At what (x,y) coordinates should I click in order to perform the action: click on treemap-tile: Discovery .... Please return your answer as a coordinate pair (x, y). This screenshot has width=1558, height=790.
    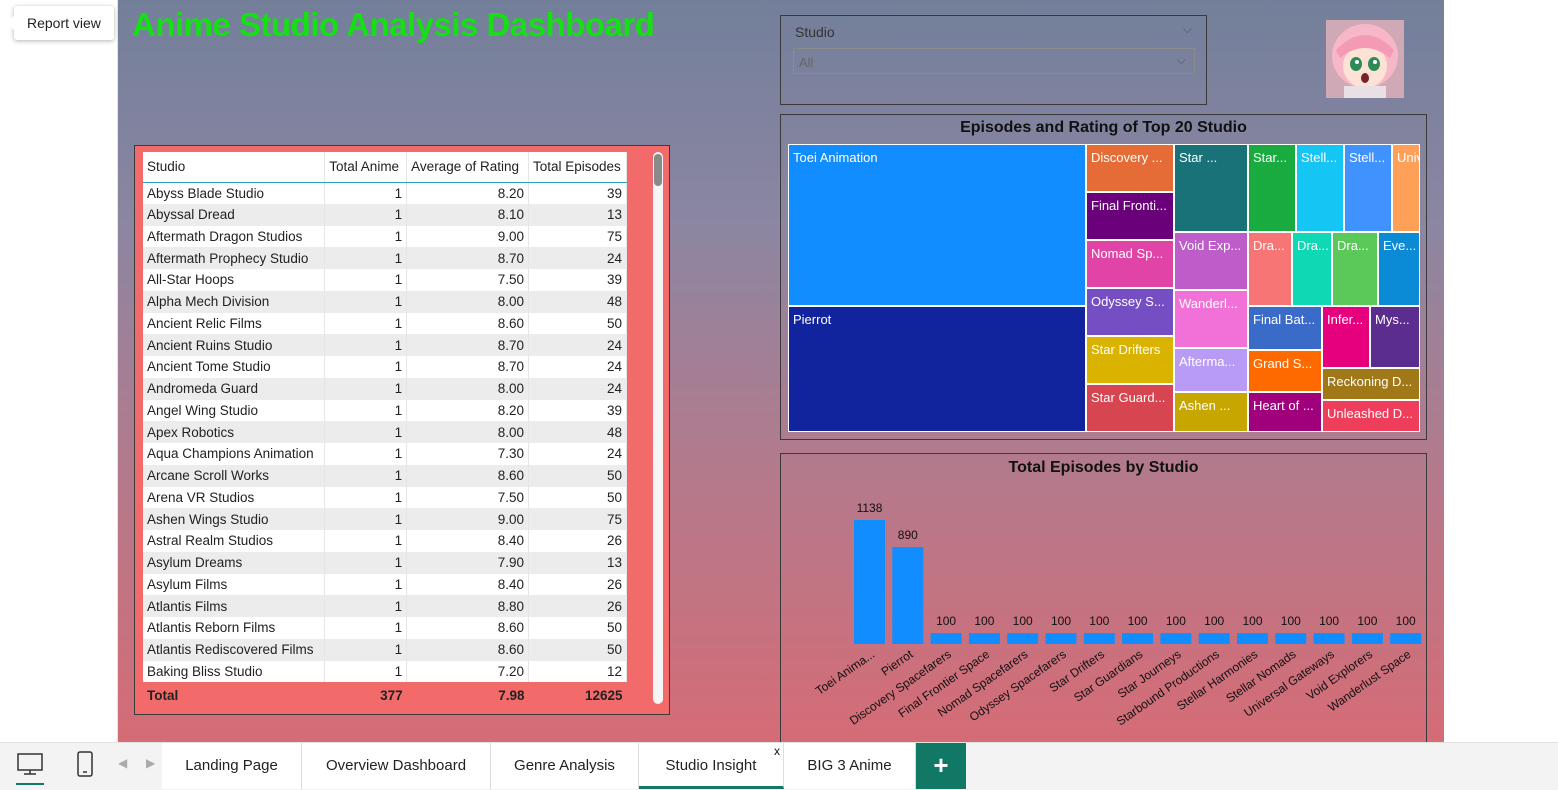
    Looking at the image, I should click on (1130, 168).